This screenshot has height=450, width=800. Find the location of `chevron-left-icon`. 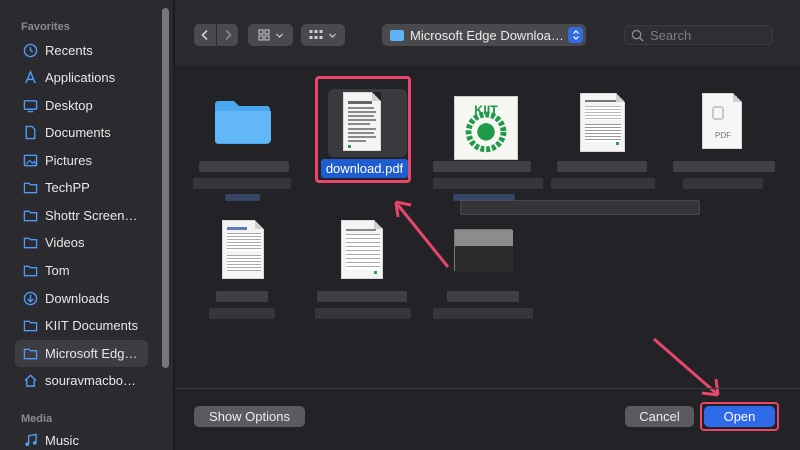

chevron-left-icon is located at coordinates (204, 35).